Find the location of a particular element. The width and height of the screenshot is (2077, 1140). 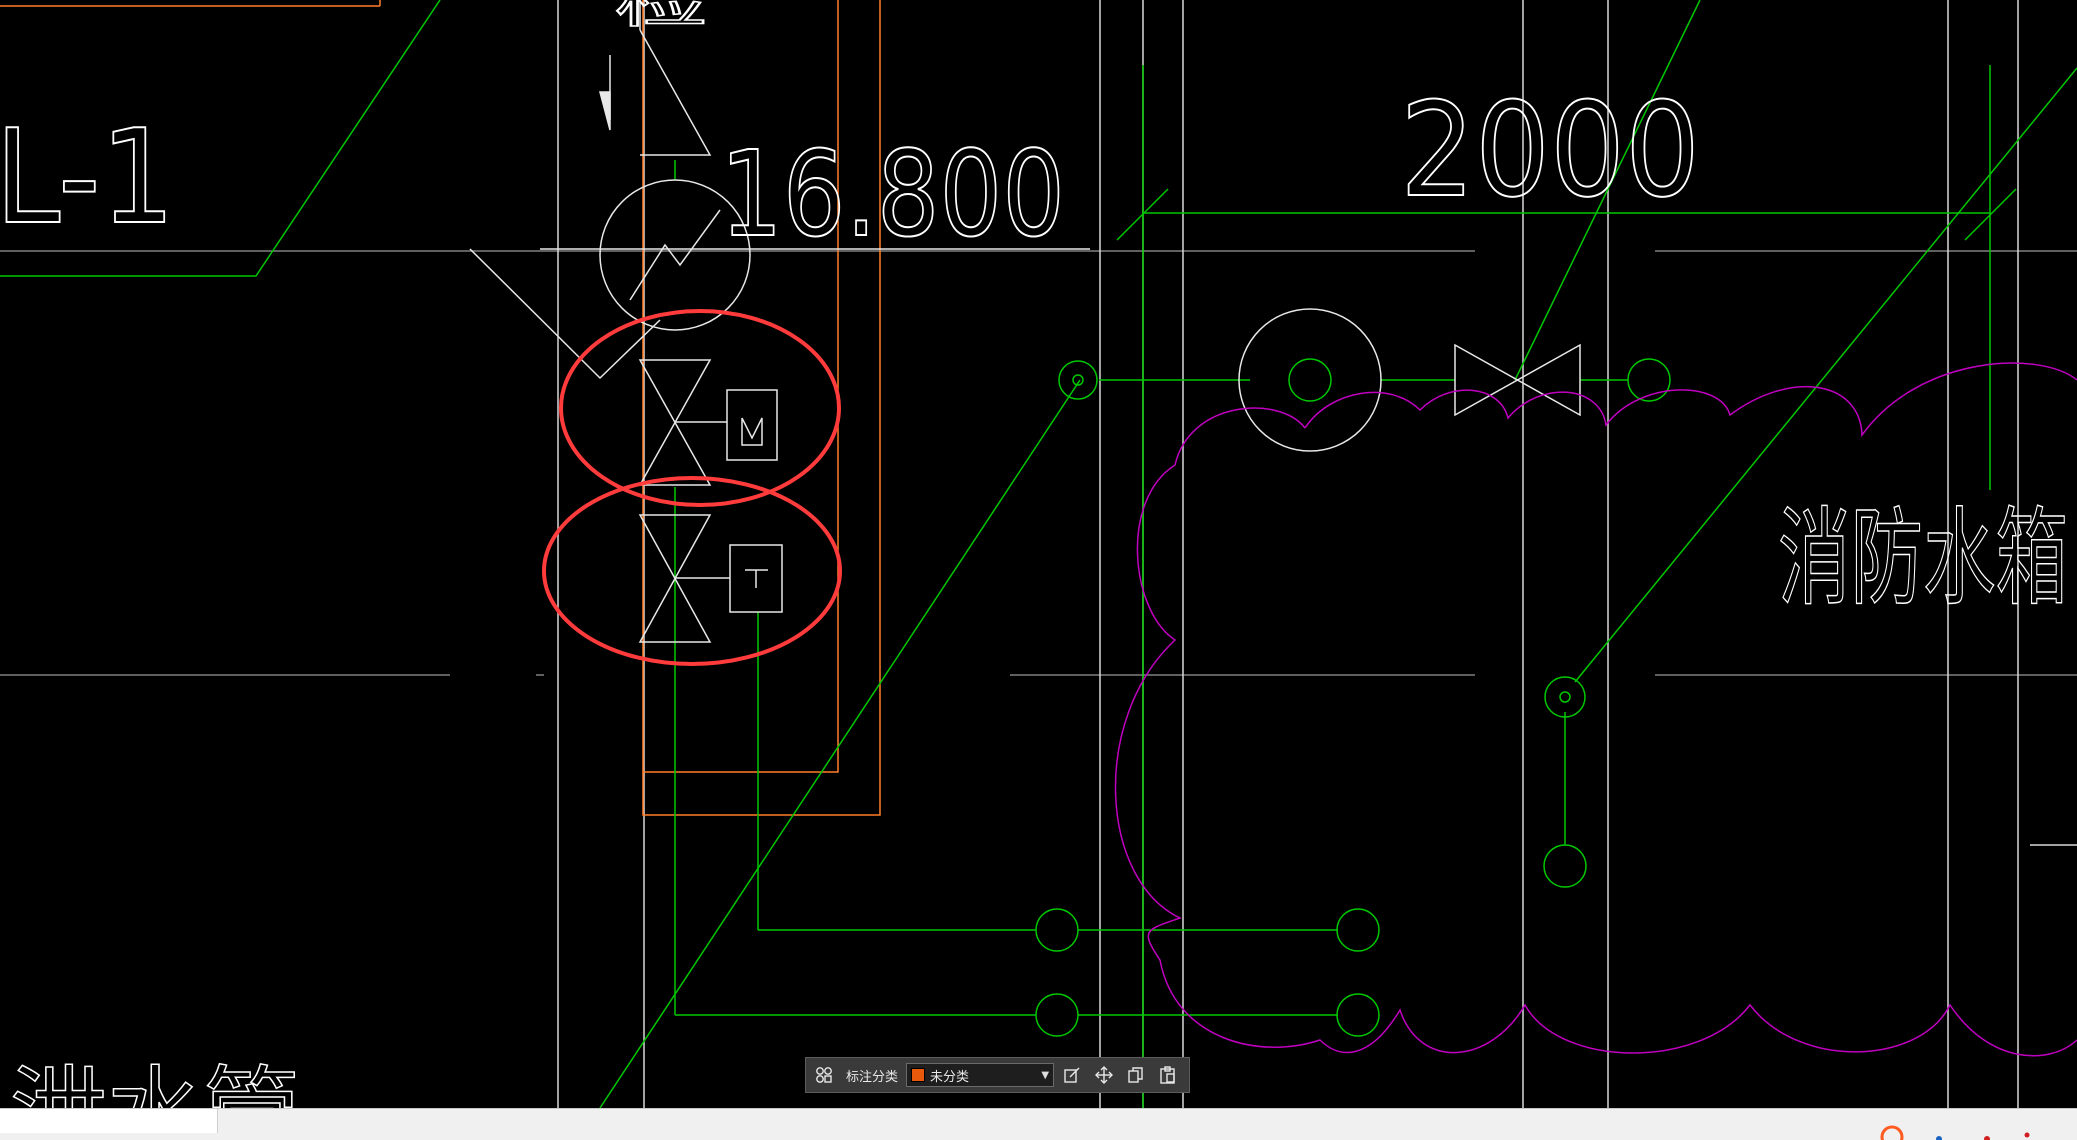

highlight-marks is located at coordinates (692, 487).